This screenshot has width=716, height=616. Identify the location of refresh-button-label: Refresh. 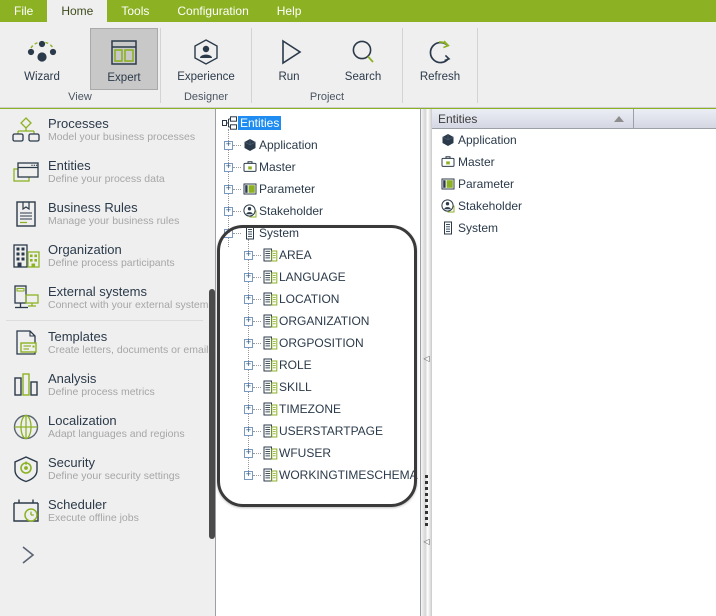
(440, 77).